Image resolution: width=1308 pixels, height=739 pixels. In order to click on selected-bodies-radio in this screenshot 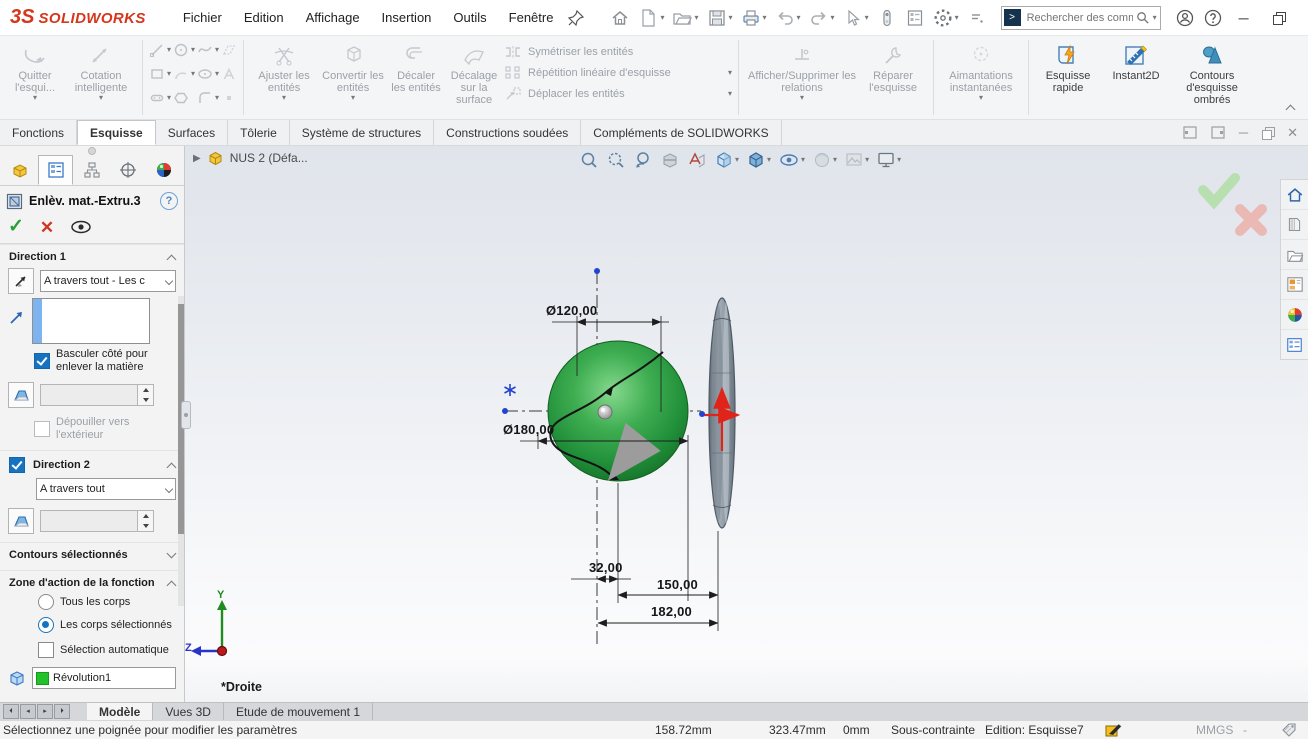, I will do `click(46, 625)`.